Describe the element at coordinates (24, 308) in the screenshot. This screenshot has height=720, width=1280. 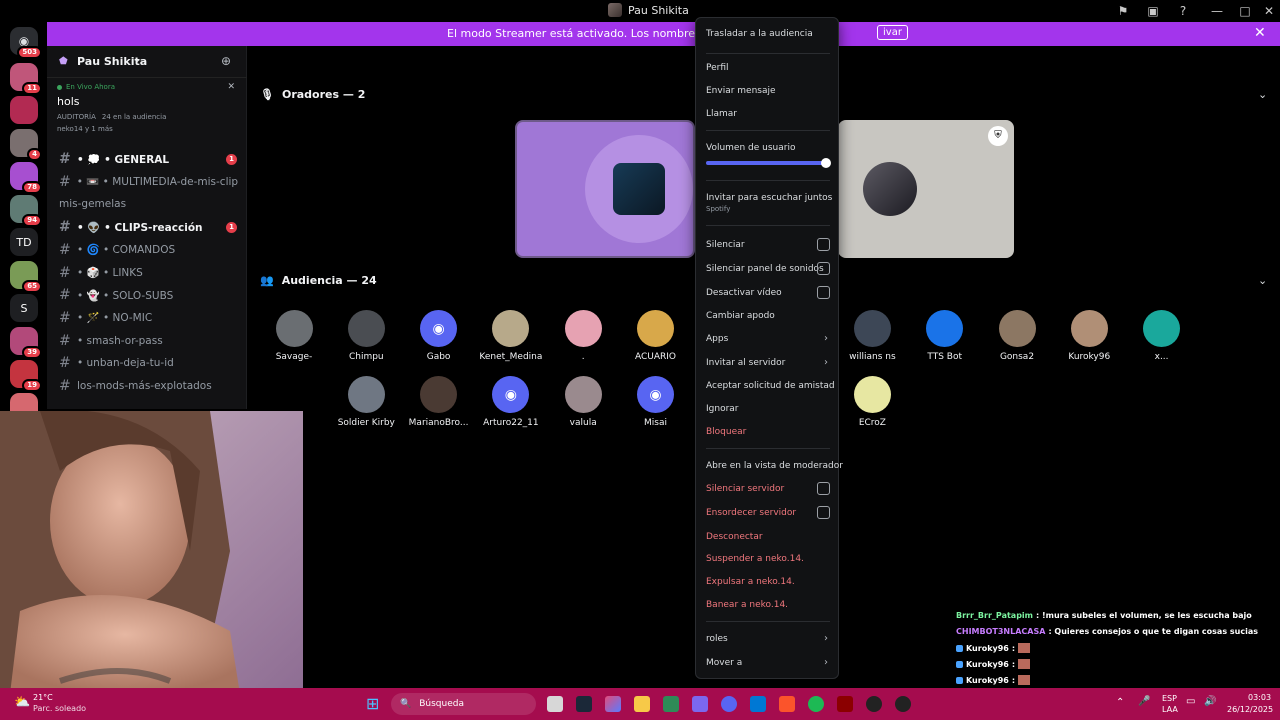
I see `server-icon: S` at that location.